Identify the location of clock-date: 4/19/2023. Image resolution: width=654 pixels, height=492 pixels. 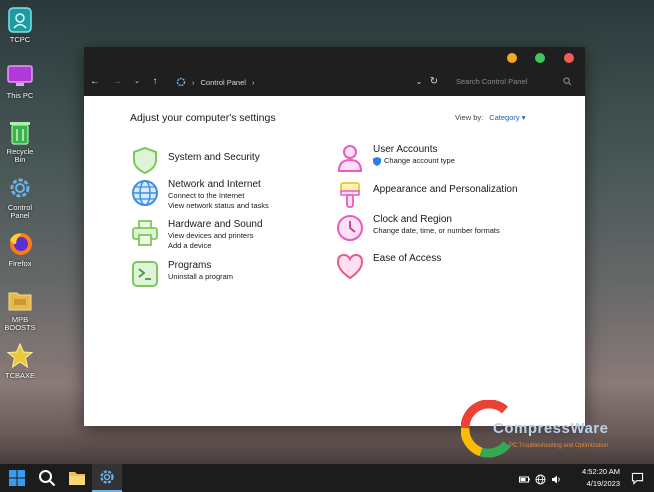
(603, 483).